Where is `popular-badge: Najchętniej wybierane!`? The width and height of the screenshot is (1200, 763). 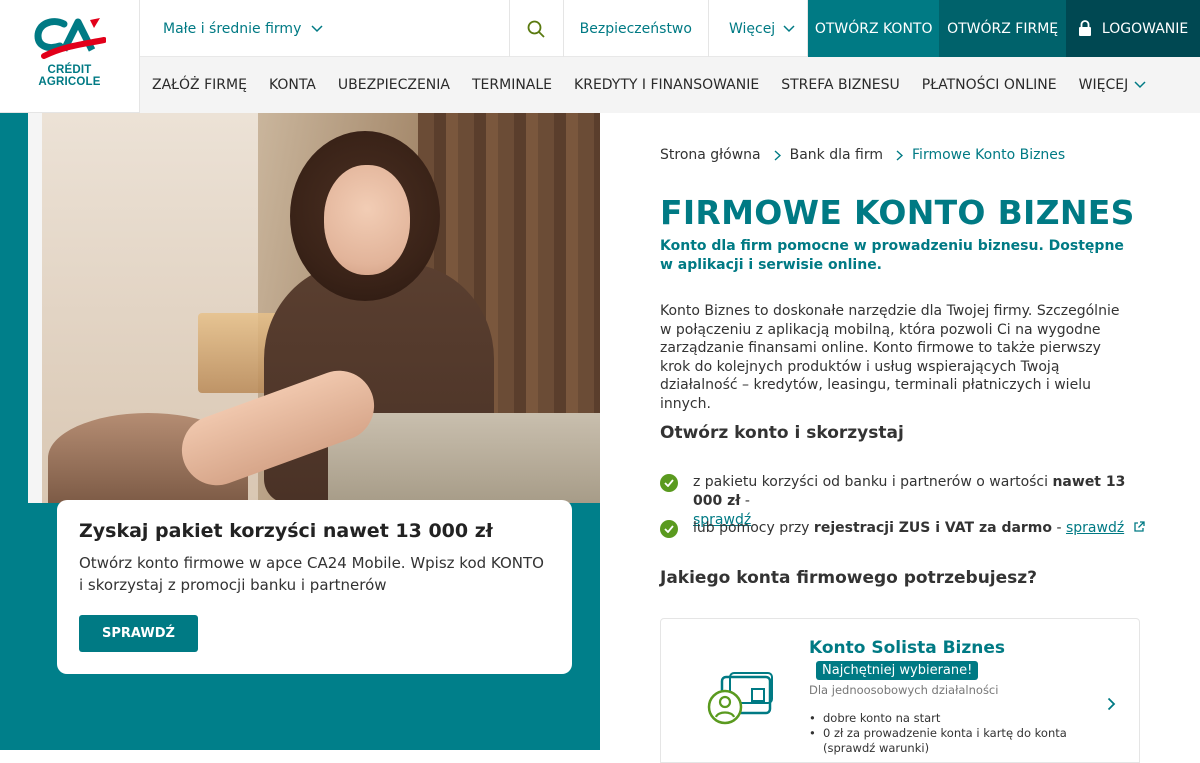 popular-badge: Najchętniej wybierane! is located at coordinates (897, 670).